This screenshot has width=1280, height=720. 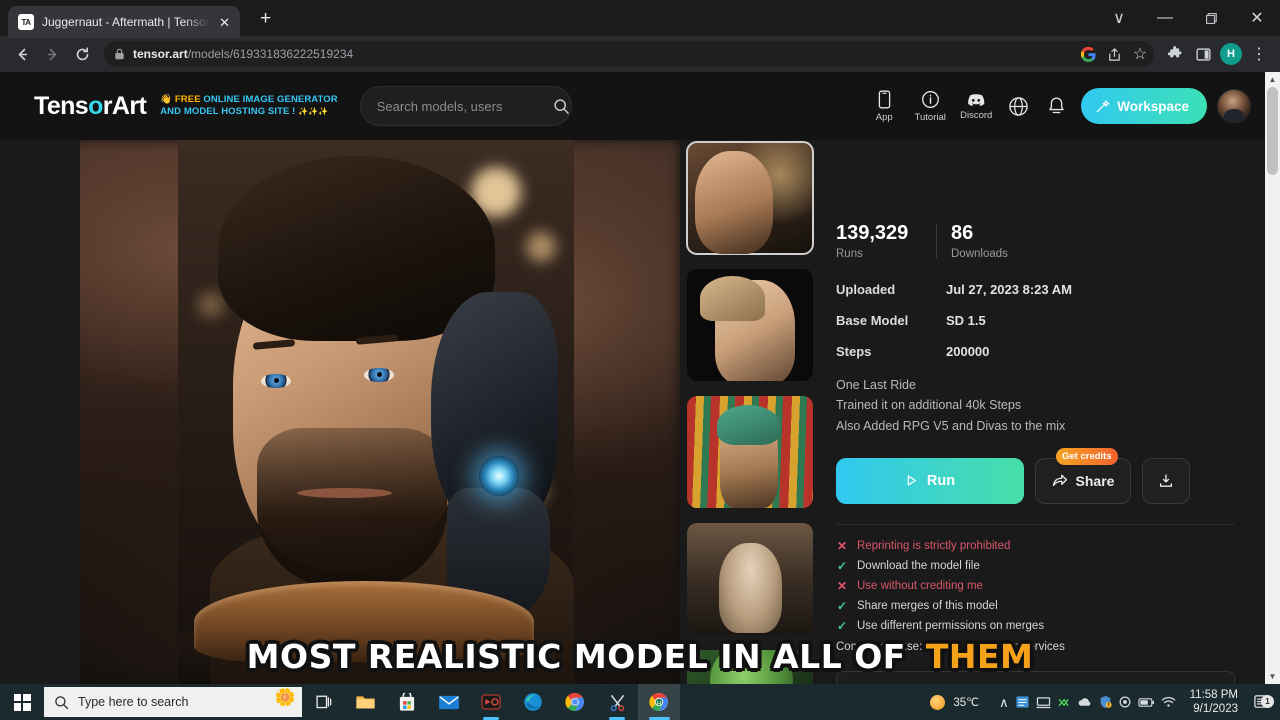 What do you see at coordinates (1035, 586) in the screenshot?
I see `permission-item: ✕ Use without crediting me` at bounding box center [1035, 586].